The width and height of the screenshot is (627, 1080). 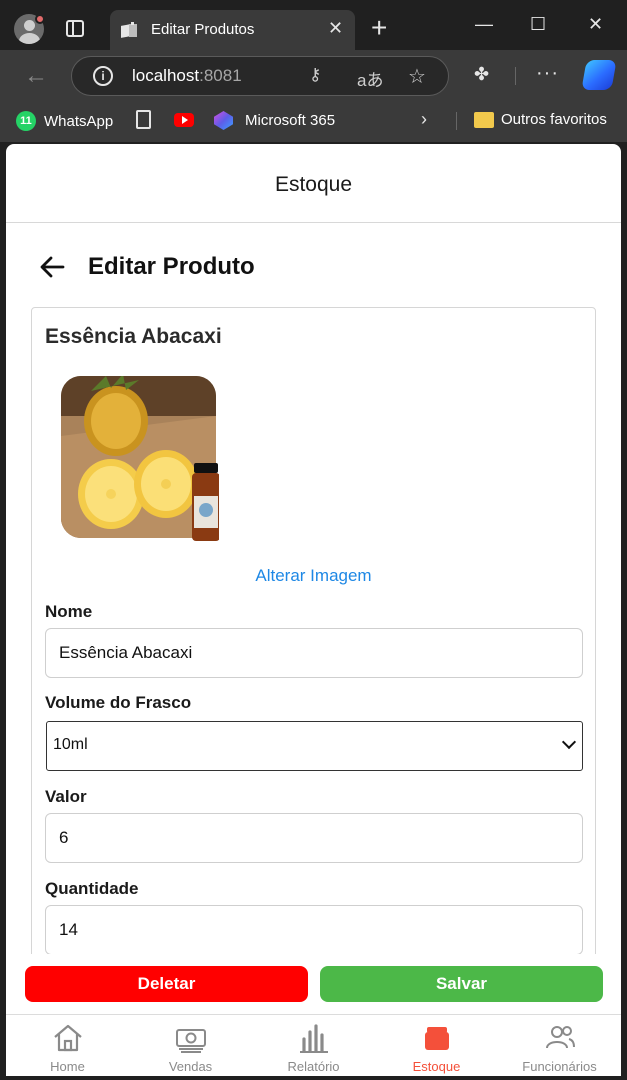 What do you see at coordinates (599, 75) in the screenshot?
I see `copilot-icon` at bounding box center [599, 75].